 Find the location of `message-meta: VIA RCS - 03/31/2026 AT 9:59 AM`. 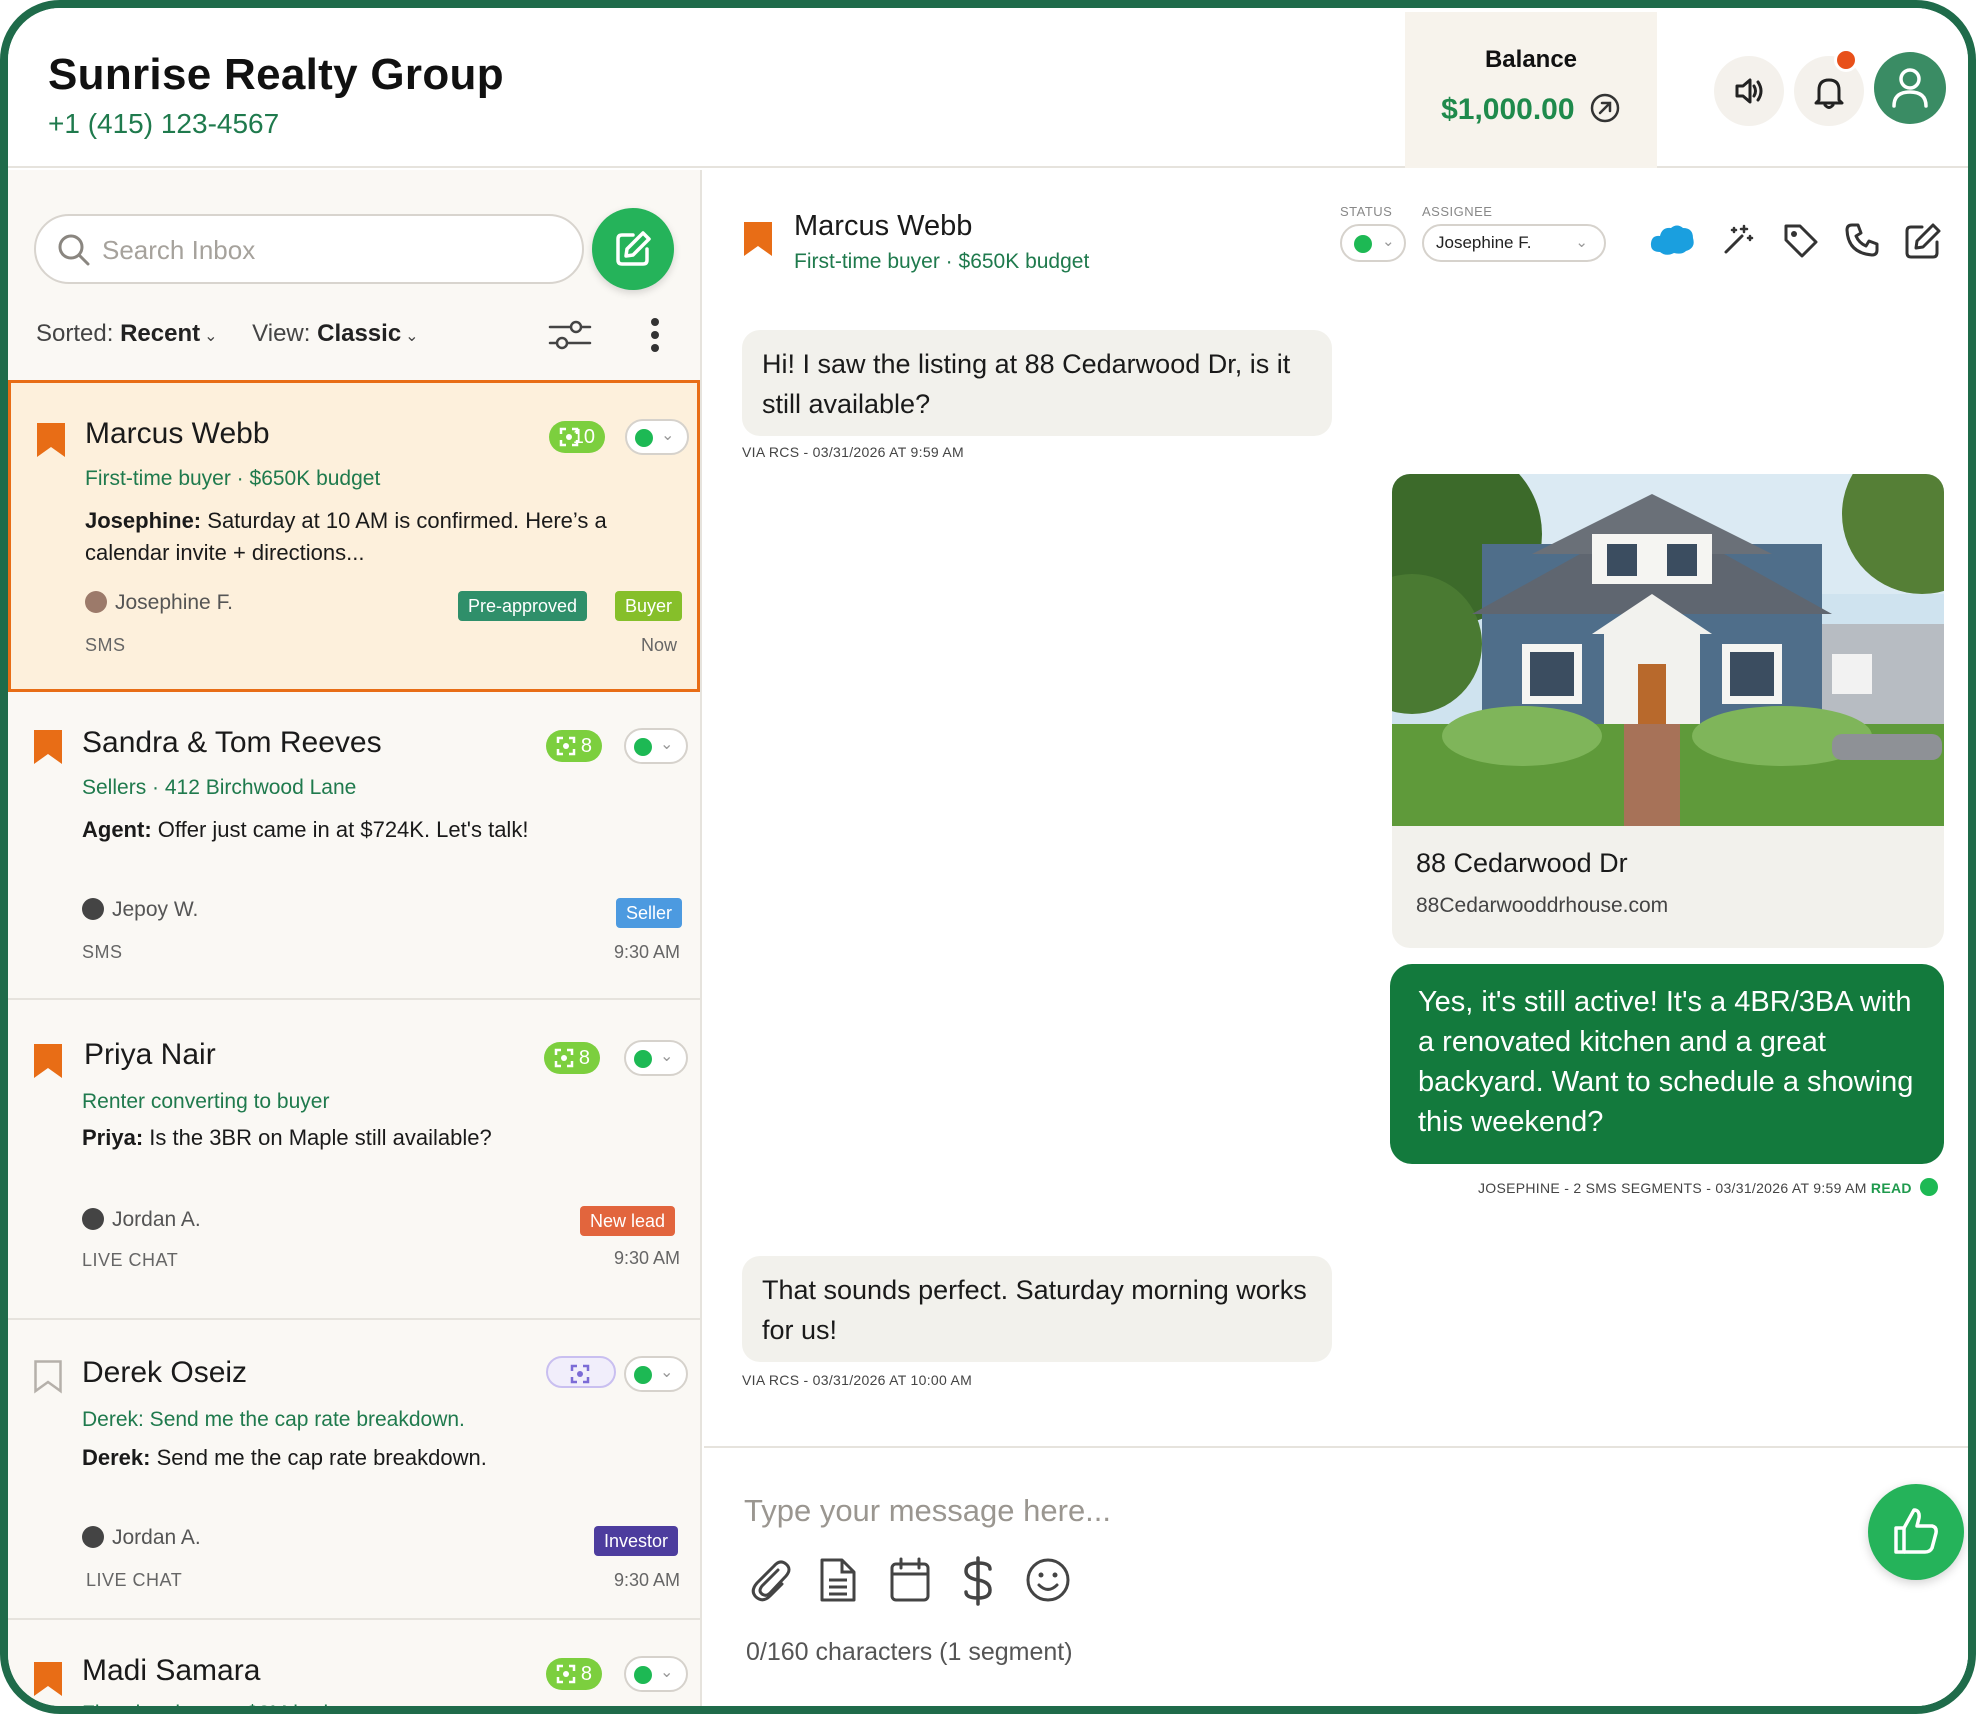

message-meta: VIA RCS - 03/31/2026 AT 9:59 AM is located at coordinates (853, 452).